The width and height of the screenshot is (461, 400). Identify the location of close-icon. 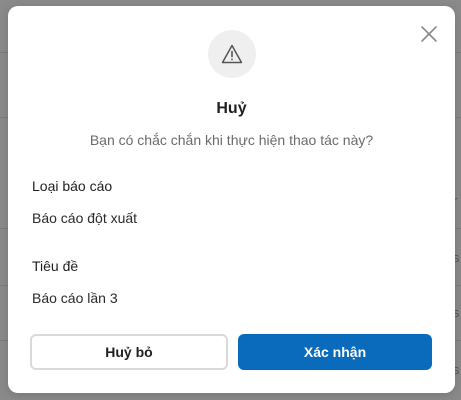
(429, 34).